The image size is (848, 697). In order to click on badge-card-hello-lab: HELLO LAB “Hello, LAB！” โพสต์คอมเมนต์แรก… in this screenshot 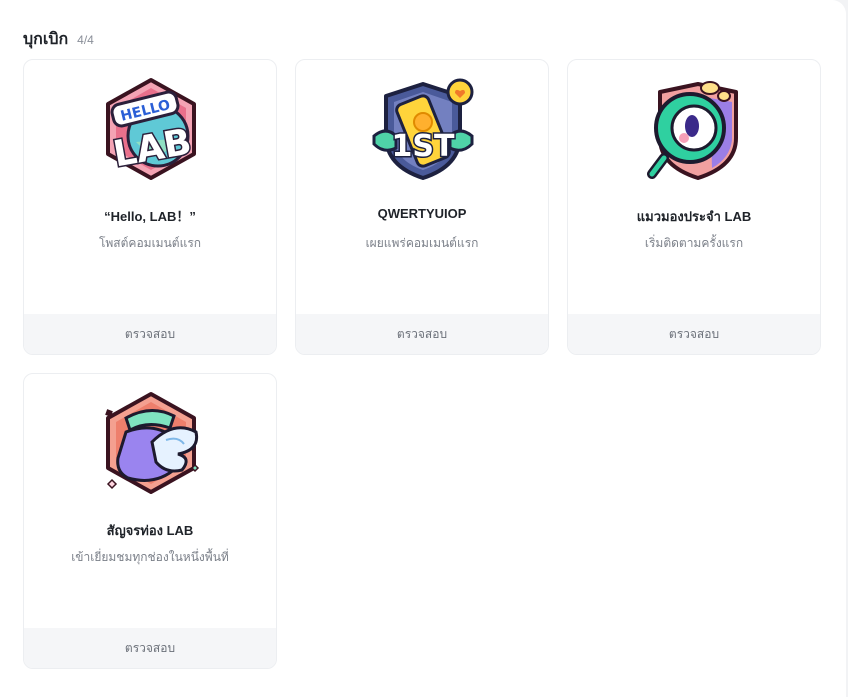, I will do `click(150, 207)`.